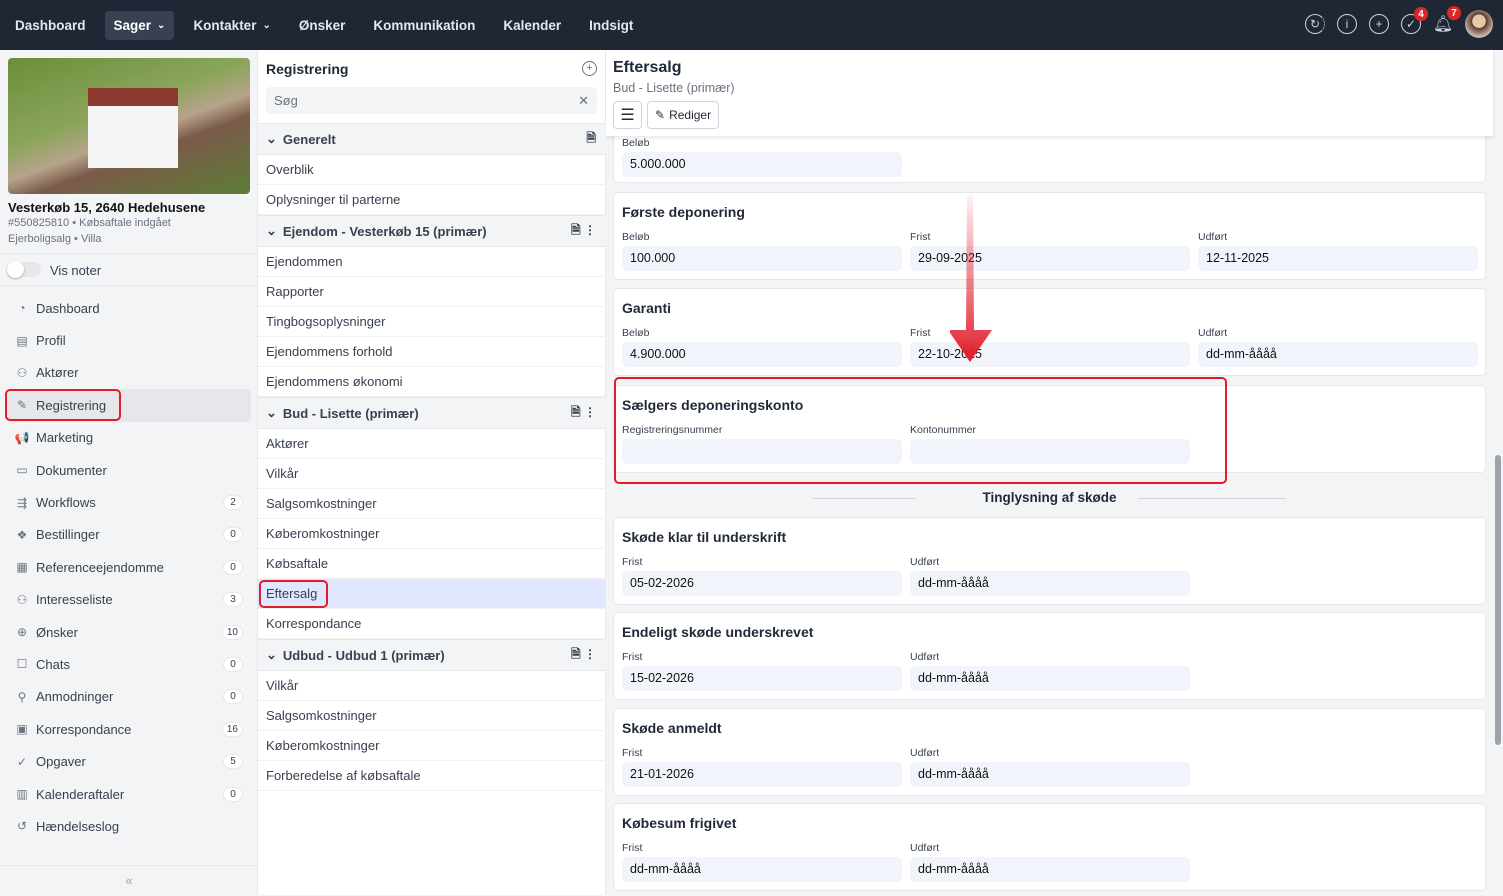 The width and height of the screenshot is (1503, 896). Describe the element at coordinates (128, 664) in the screenshot. I see `sidebar-item: ☐ Chats 0` at that location.